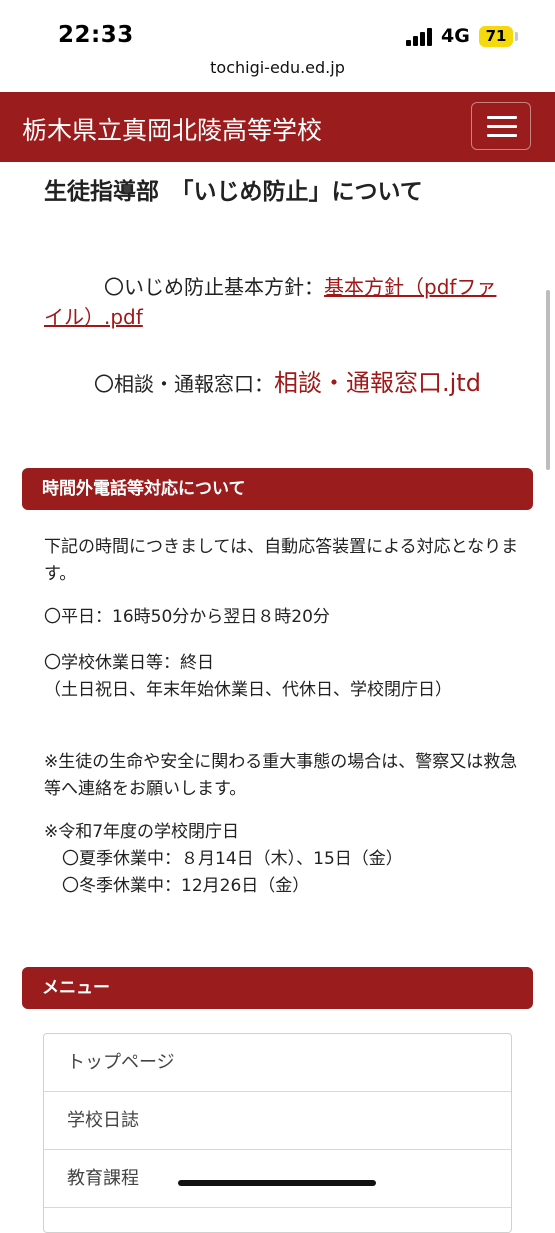  I want to click on status-bar: 22:33 4G 71, so click(277, 29).